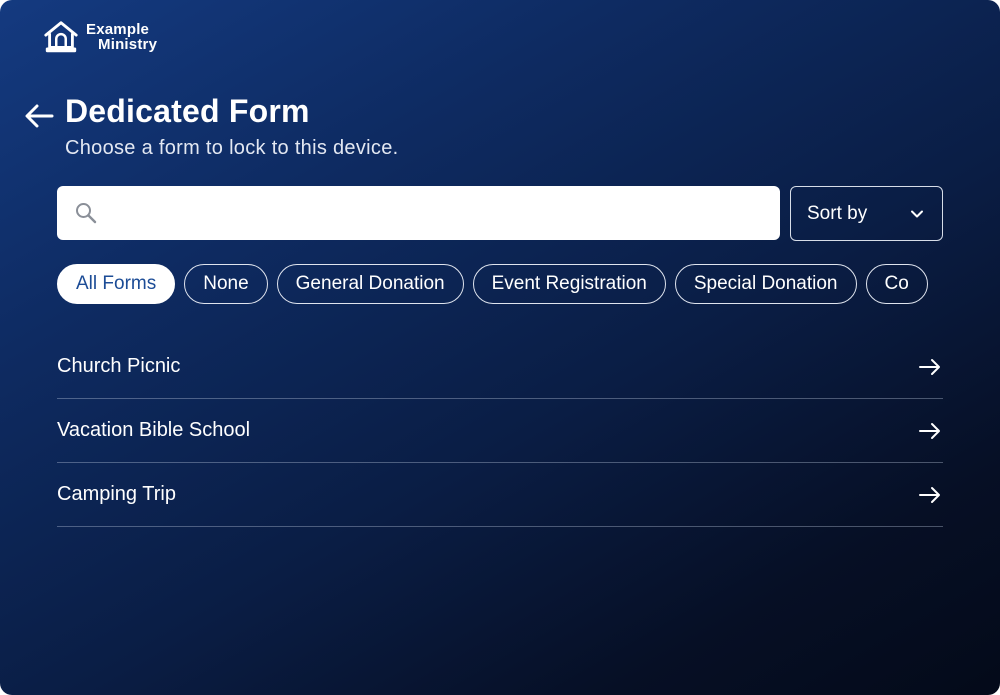 This screenshot has width=1000, height=695. What do you see at coordinates (154, 430) in the screenshot?
I see `list-item-label: Vacation Bible School` at bounding box center [154, 430].